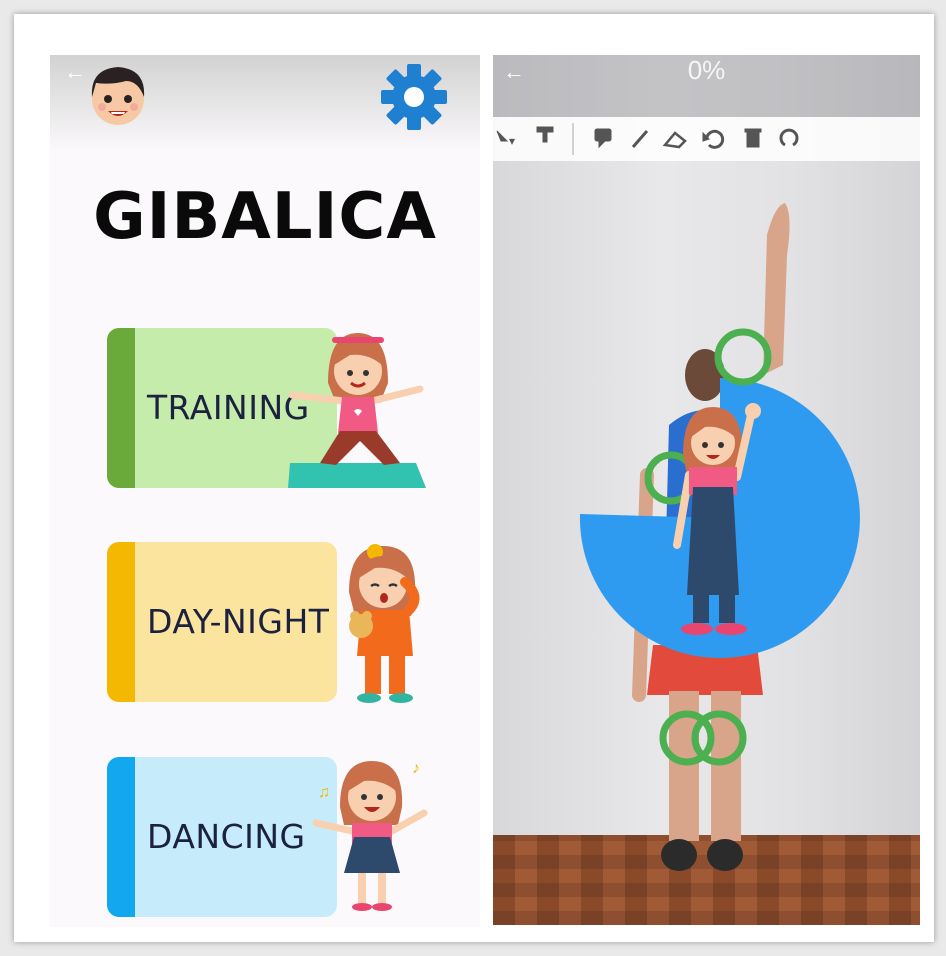 The image size is (946, 956). I want to click on redo-icon, so click(789, 137).